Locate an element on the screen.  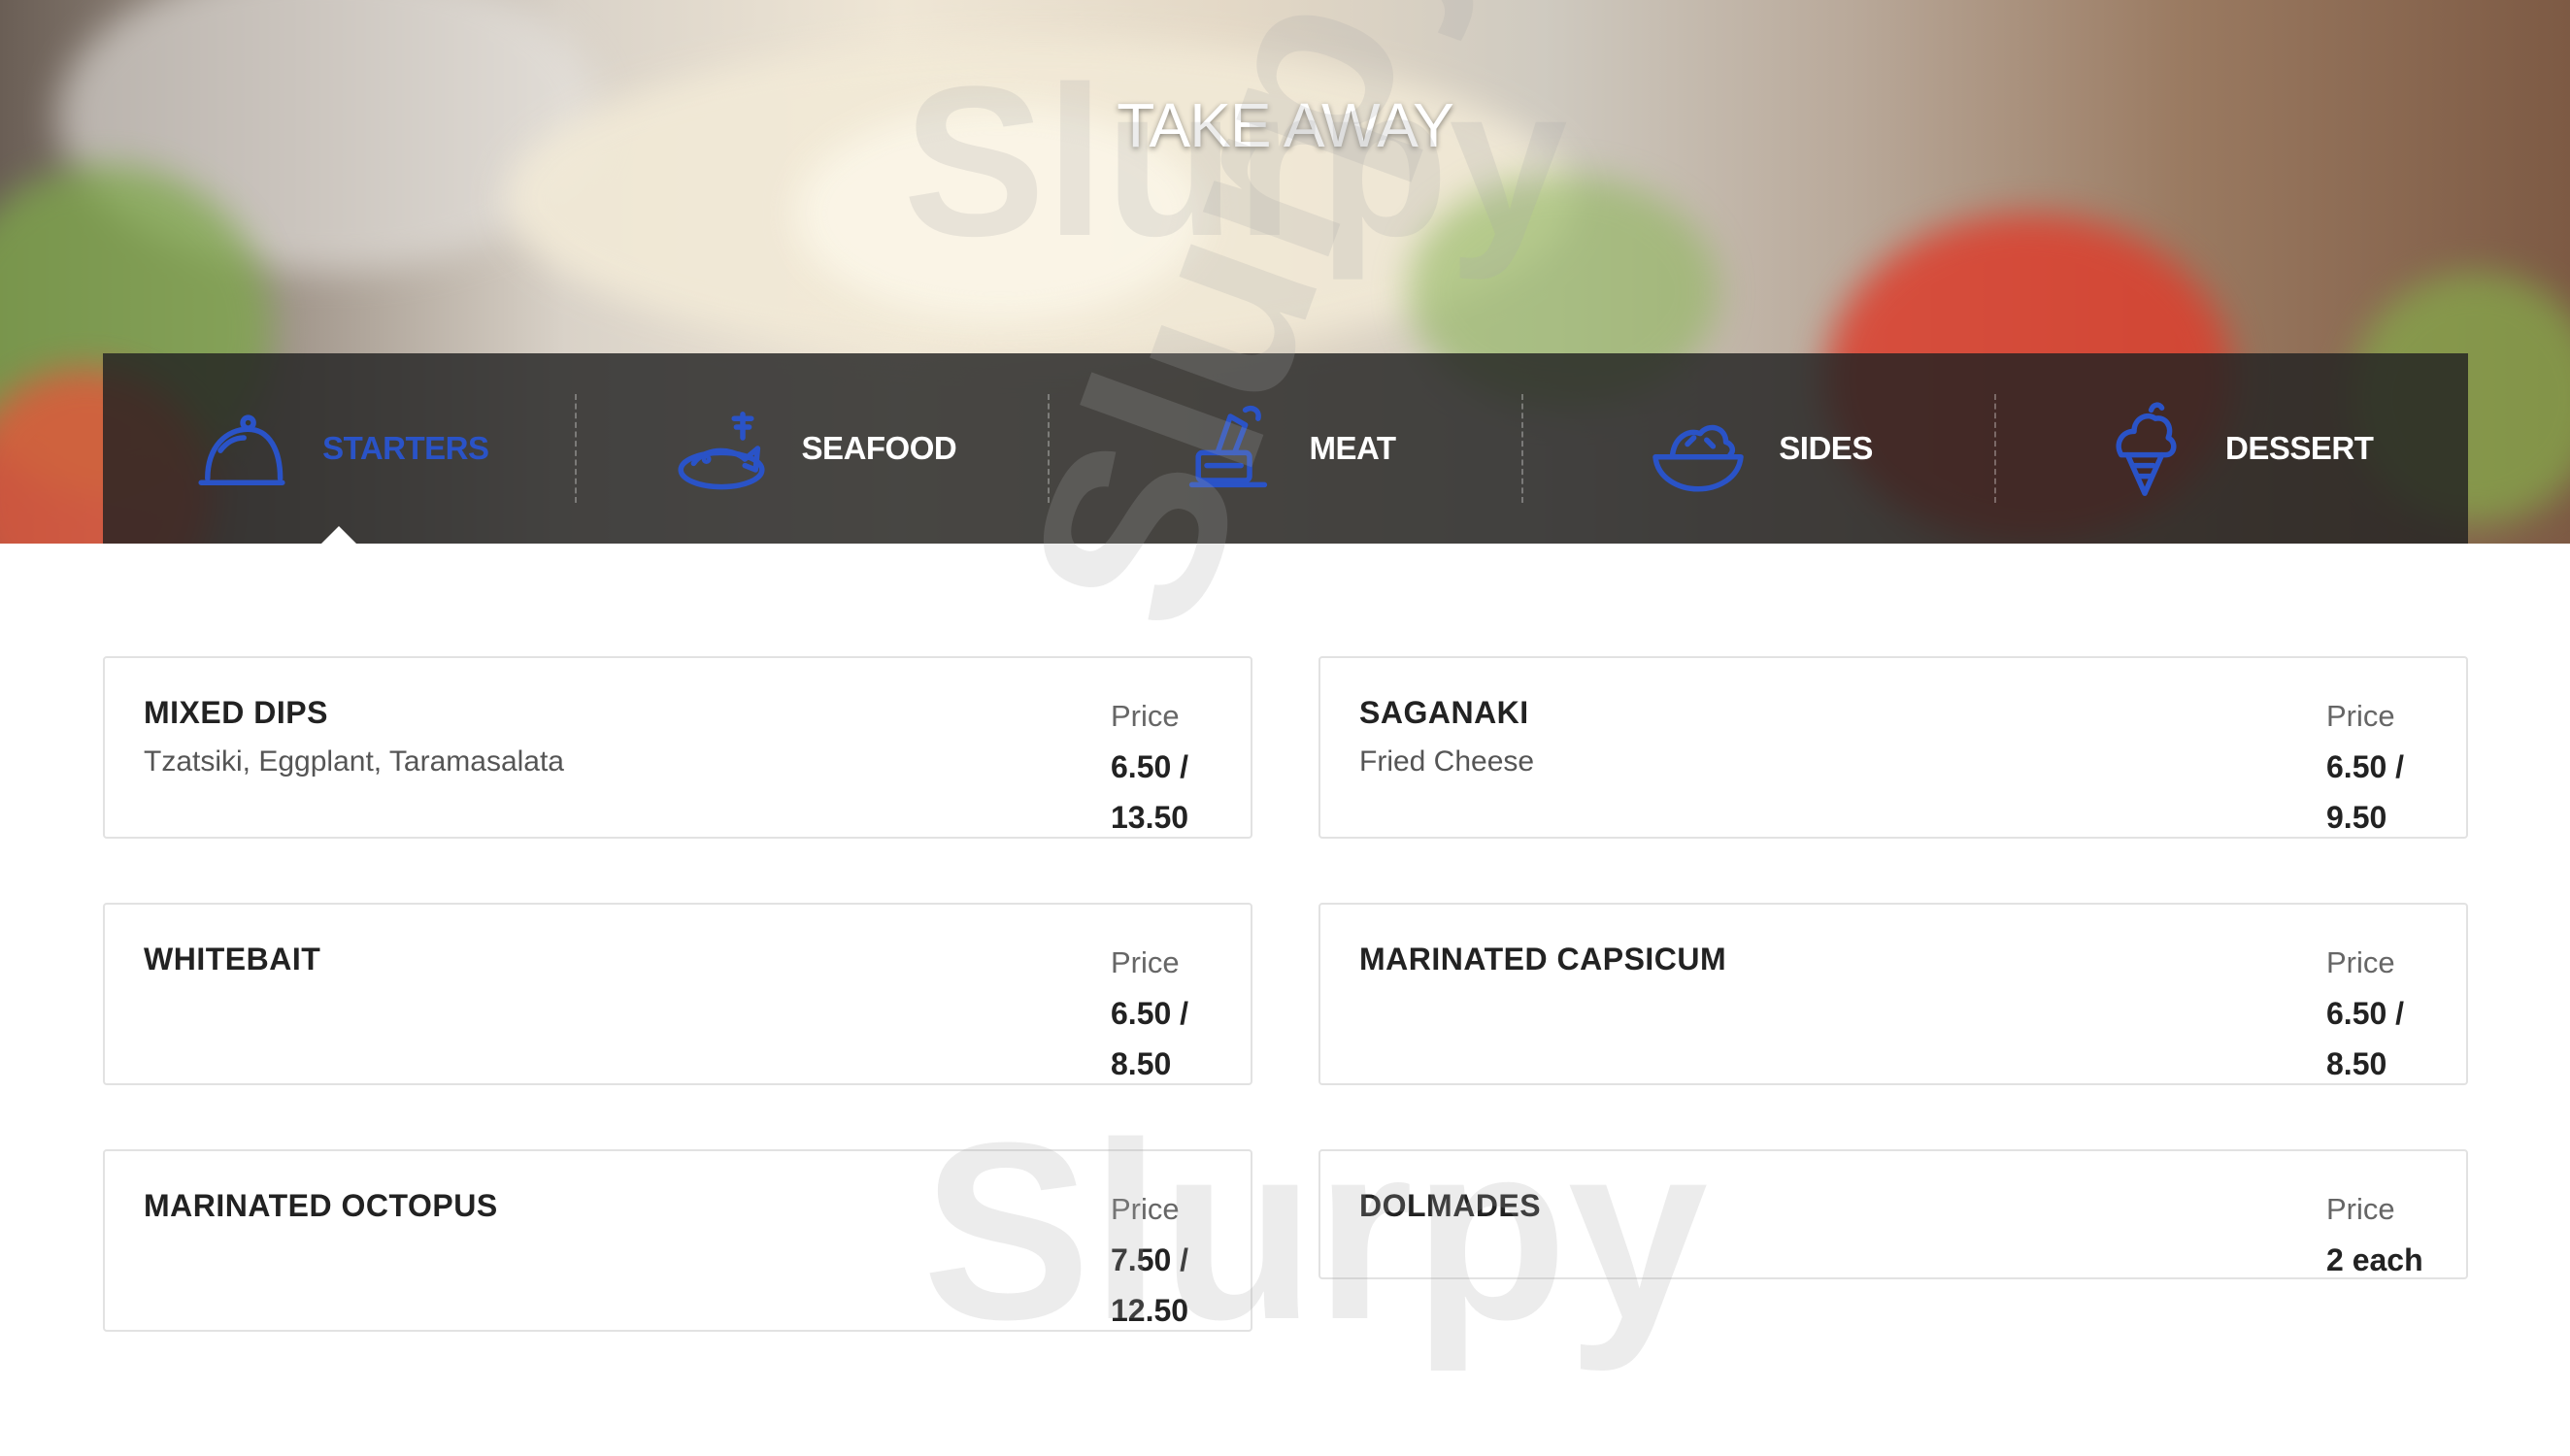
tab-starters: STARTERS is located at coordinates (339, 448).